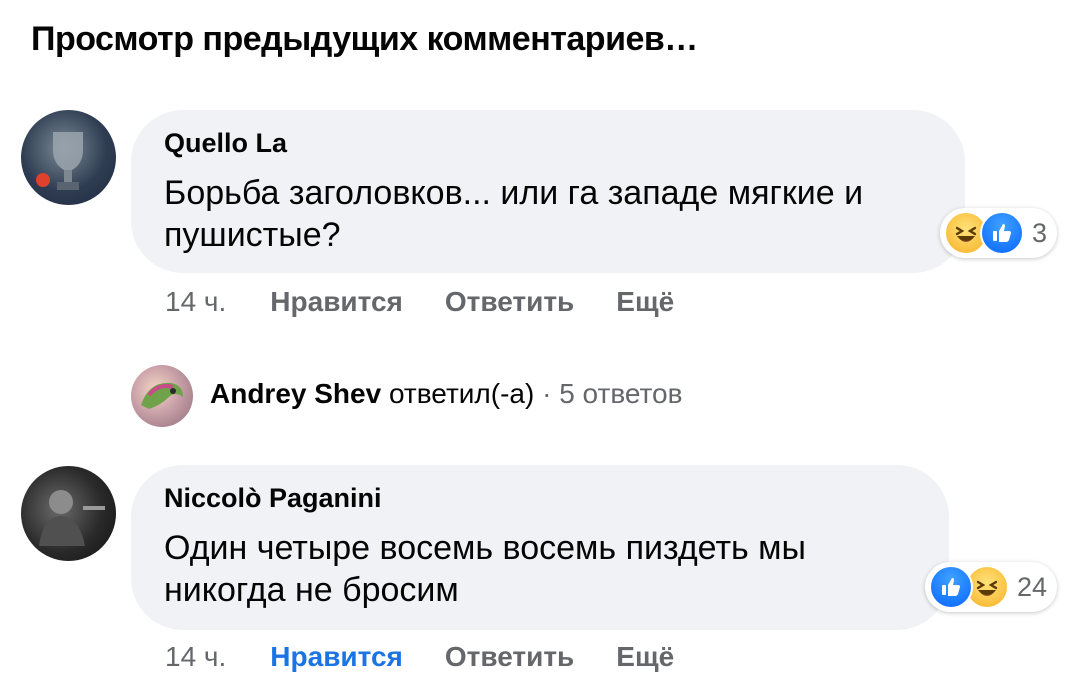  What do you see at coordinates (273, 498) in the screenshot?
I see `comment-author: Niccolò Paganini` at bounding box center [273, 498].